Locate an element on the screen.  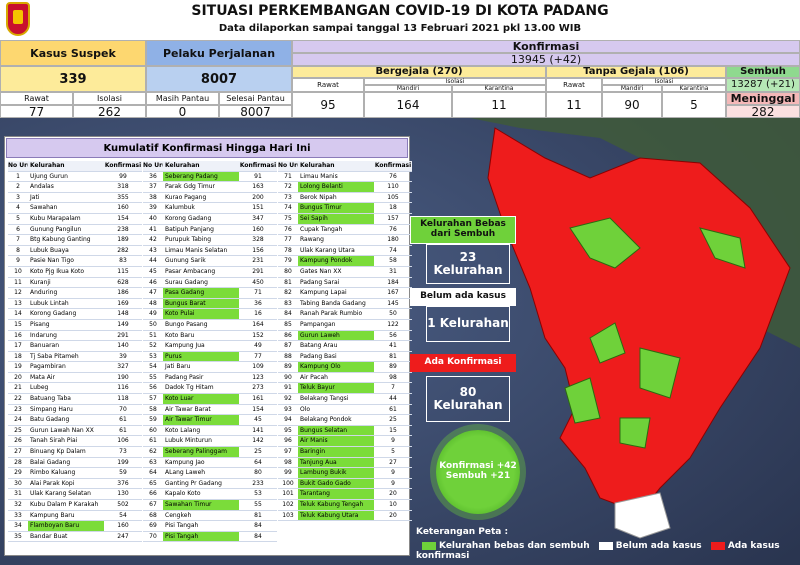
row-number: 89 is located at coordinates (288, 367).